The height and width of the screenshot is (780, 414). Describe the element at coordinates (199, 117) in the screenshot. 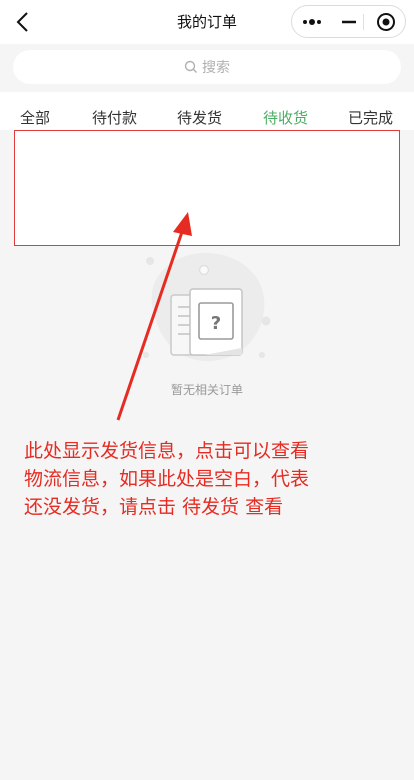

I see `tab-pending-shipment: 待发货` at that location.